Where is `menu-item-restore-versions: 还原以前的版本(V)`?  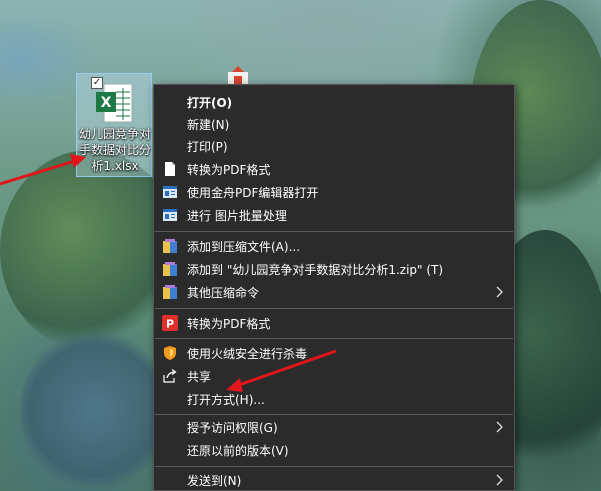
menu-item-restore-versions: 还原以前的版本(V) is located at coordinates (334, 450).